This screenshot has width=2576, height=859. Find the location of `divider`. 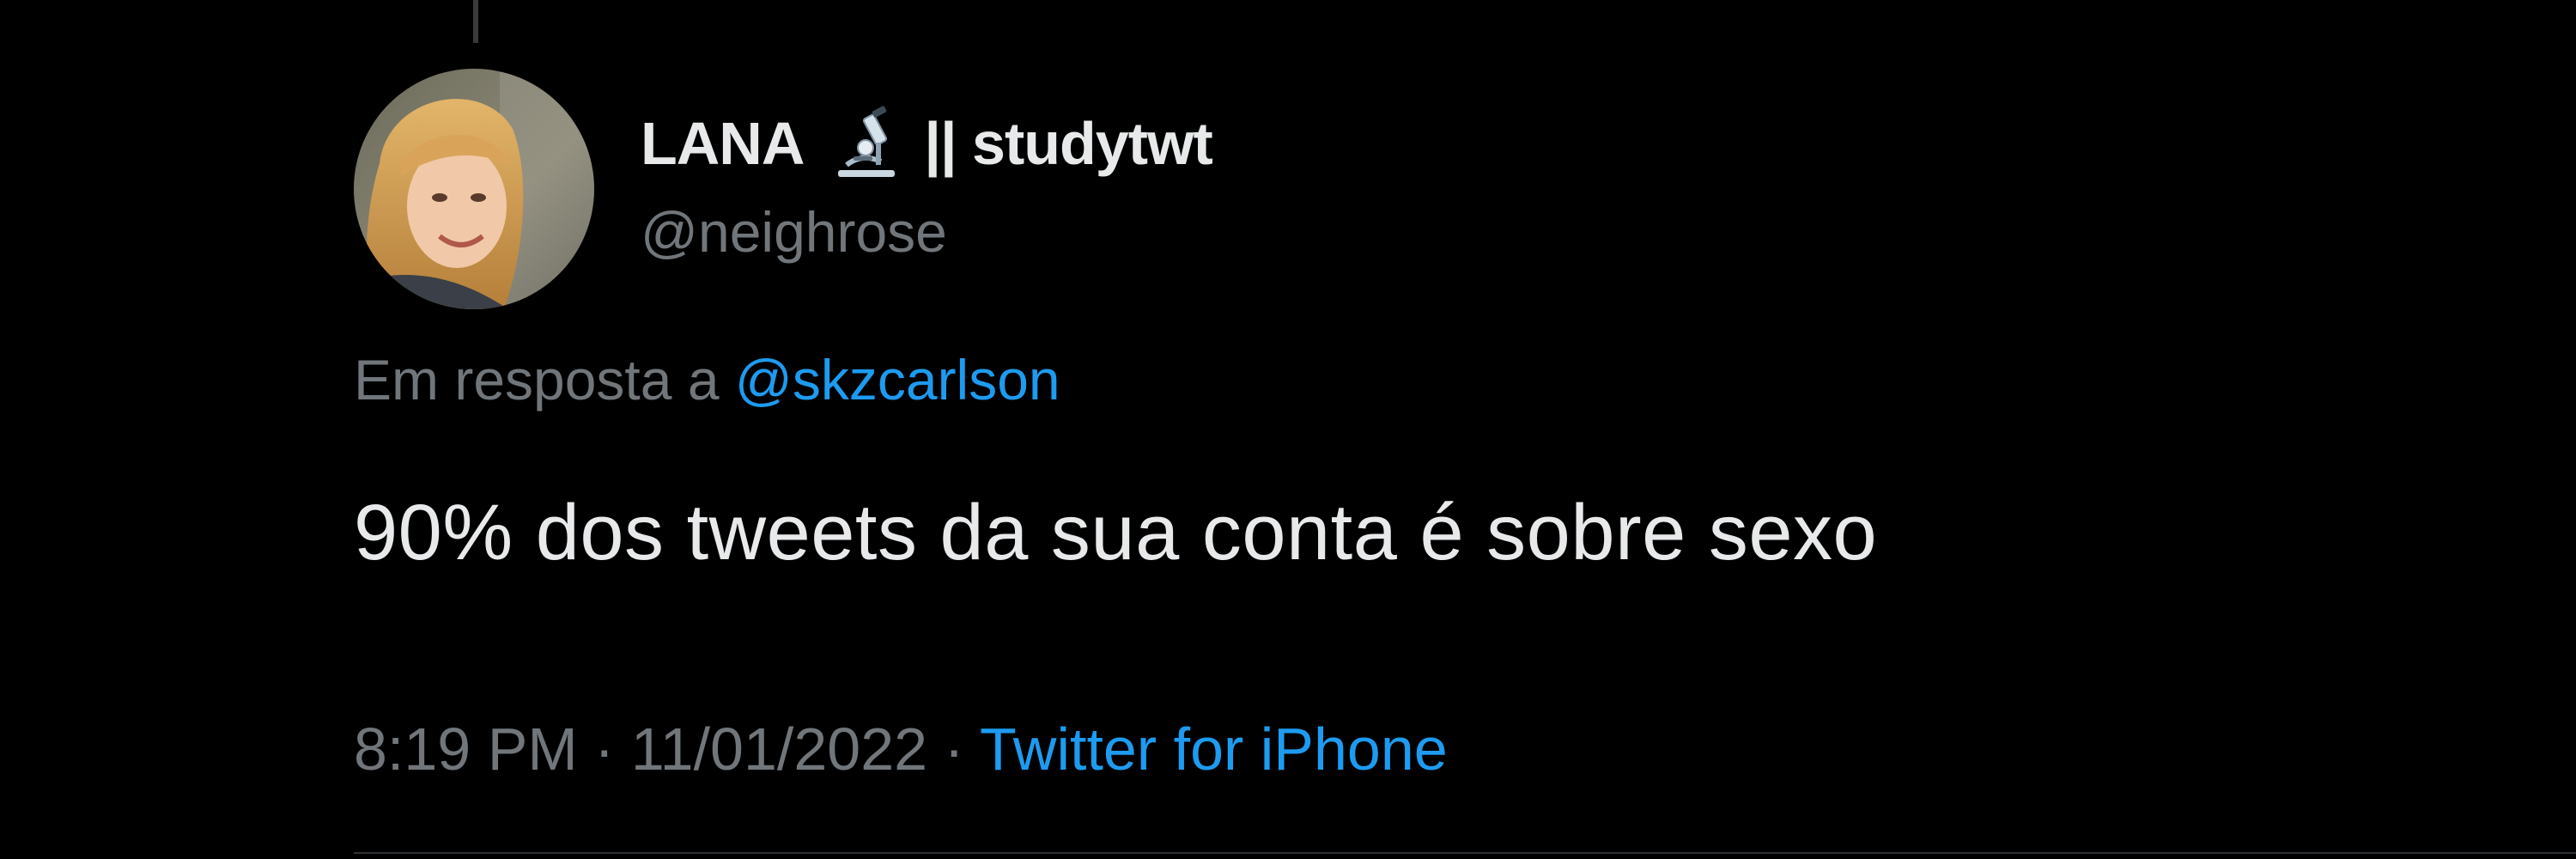

divider is located at coordinates (1465, 853).